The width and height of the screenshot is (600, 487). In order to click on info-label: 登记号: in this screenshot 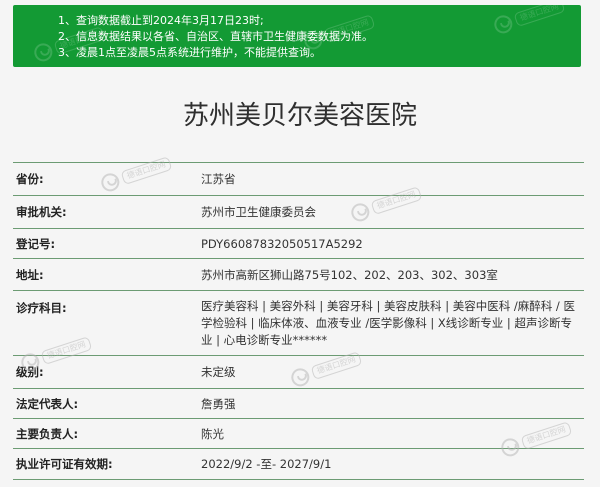, I will do `click(36, 243)`.